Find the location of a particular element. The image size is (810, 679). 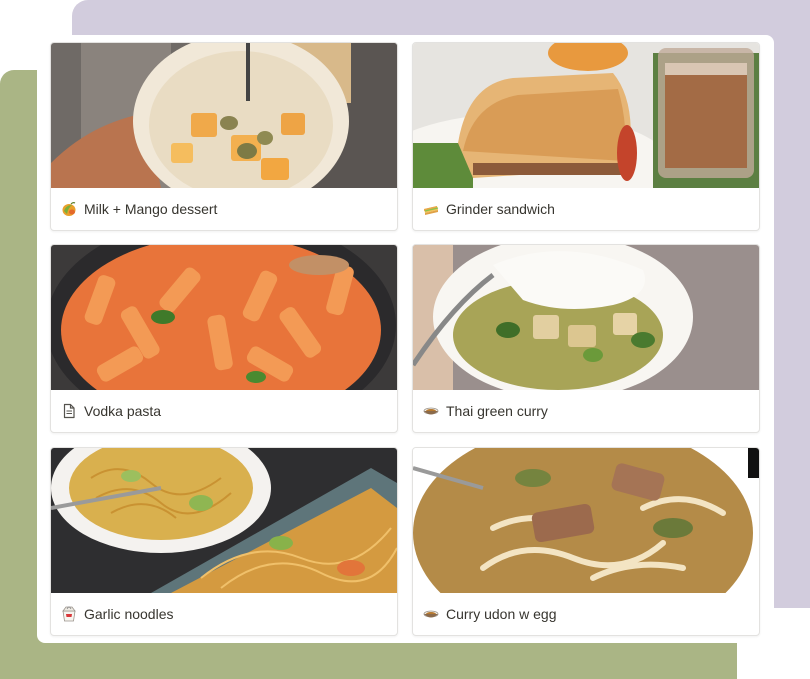

card-title: Milk + Mango dessert is located at coordinates (151, 209).